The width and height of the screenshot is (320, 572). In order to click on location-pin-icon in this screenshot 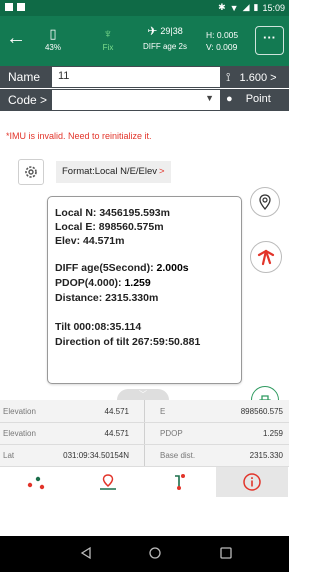, I will do `click(265, 202)`.